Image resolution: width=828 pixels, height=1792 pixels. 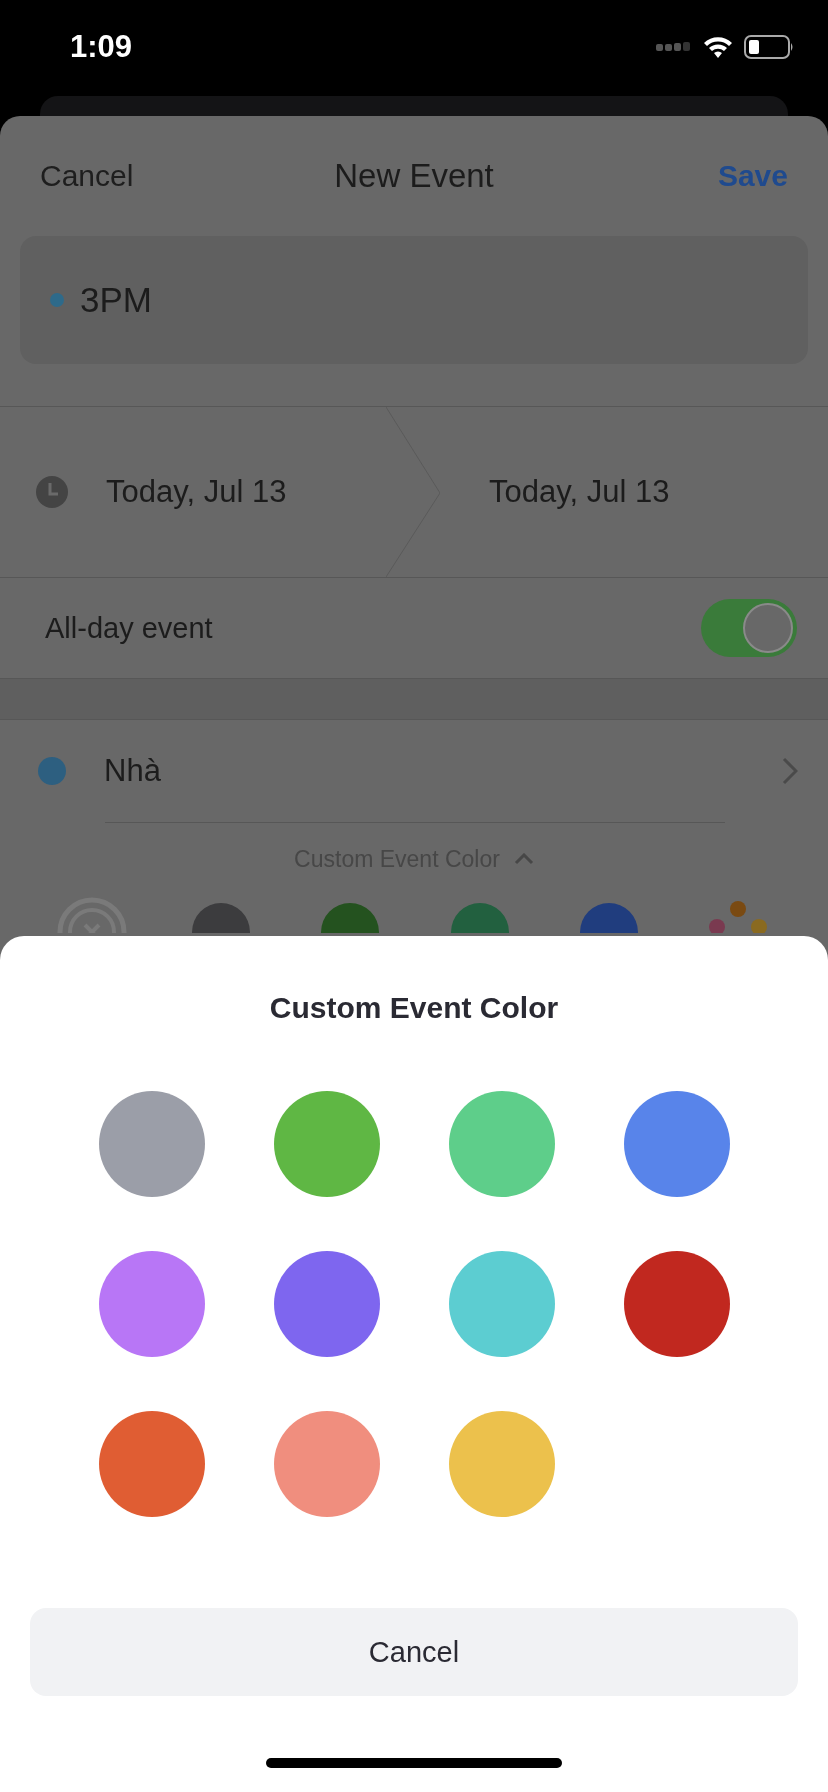 I want to click on chevron-up-icon, so click(x=523, y=859).